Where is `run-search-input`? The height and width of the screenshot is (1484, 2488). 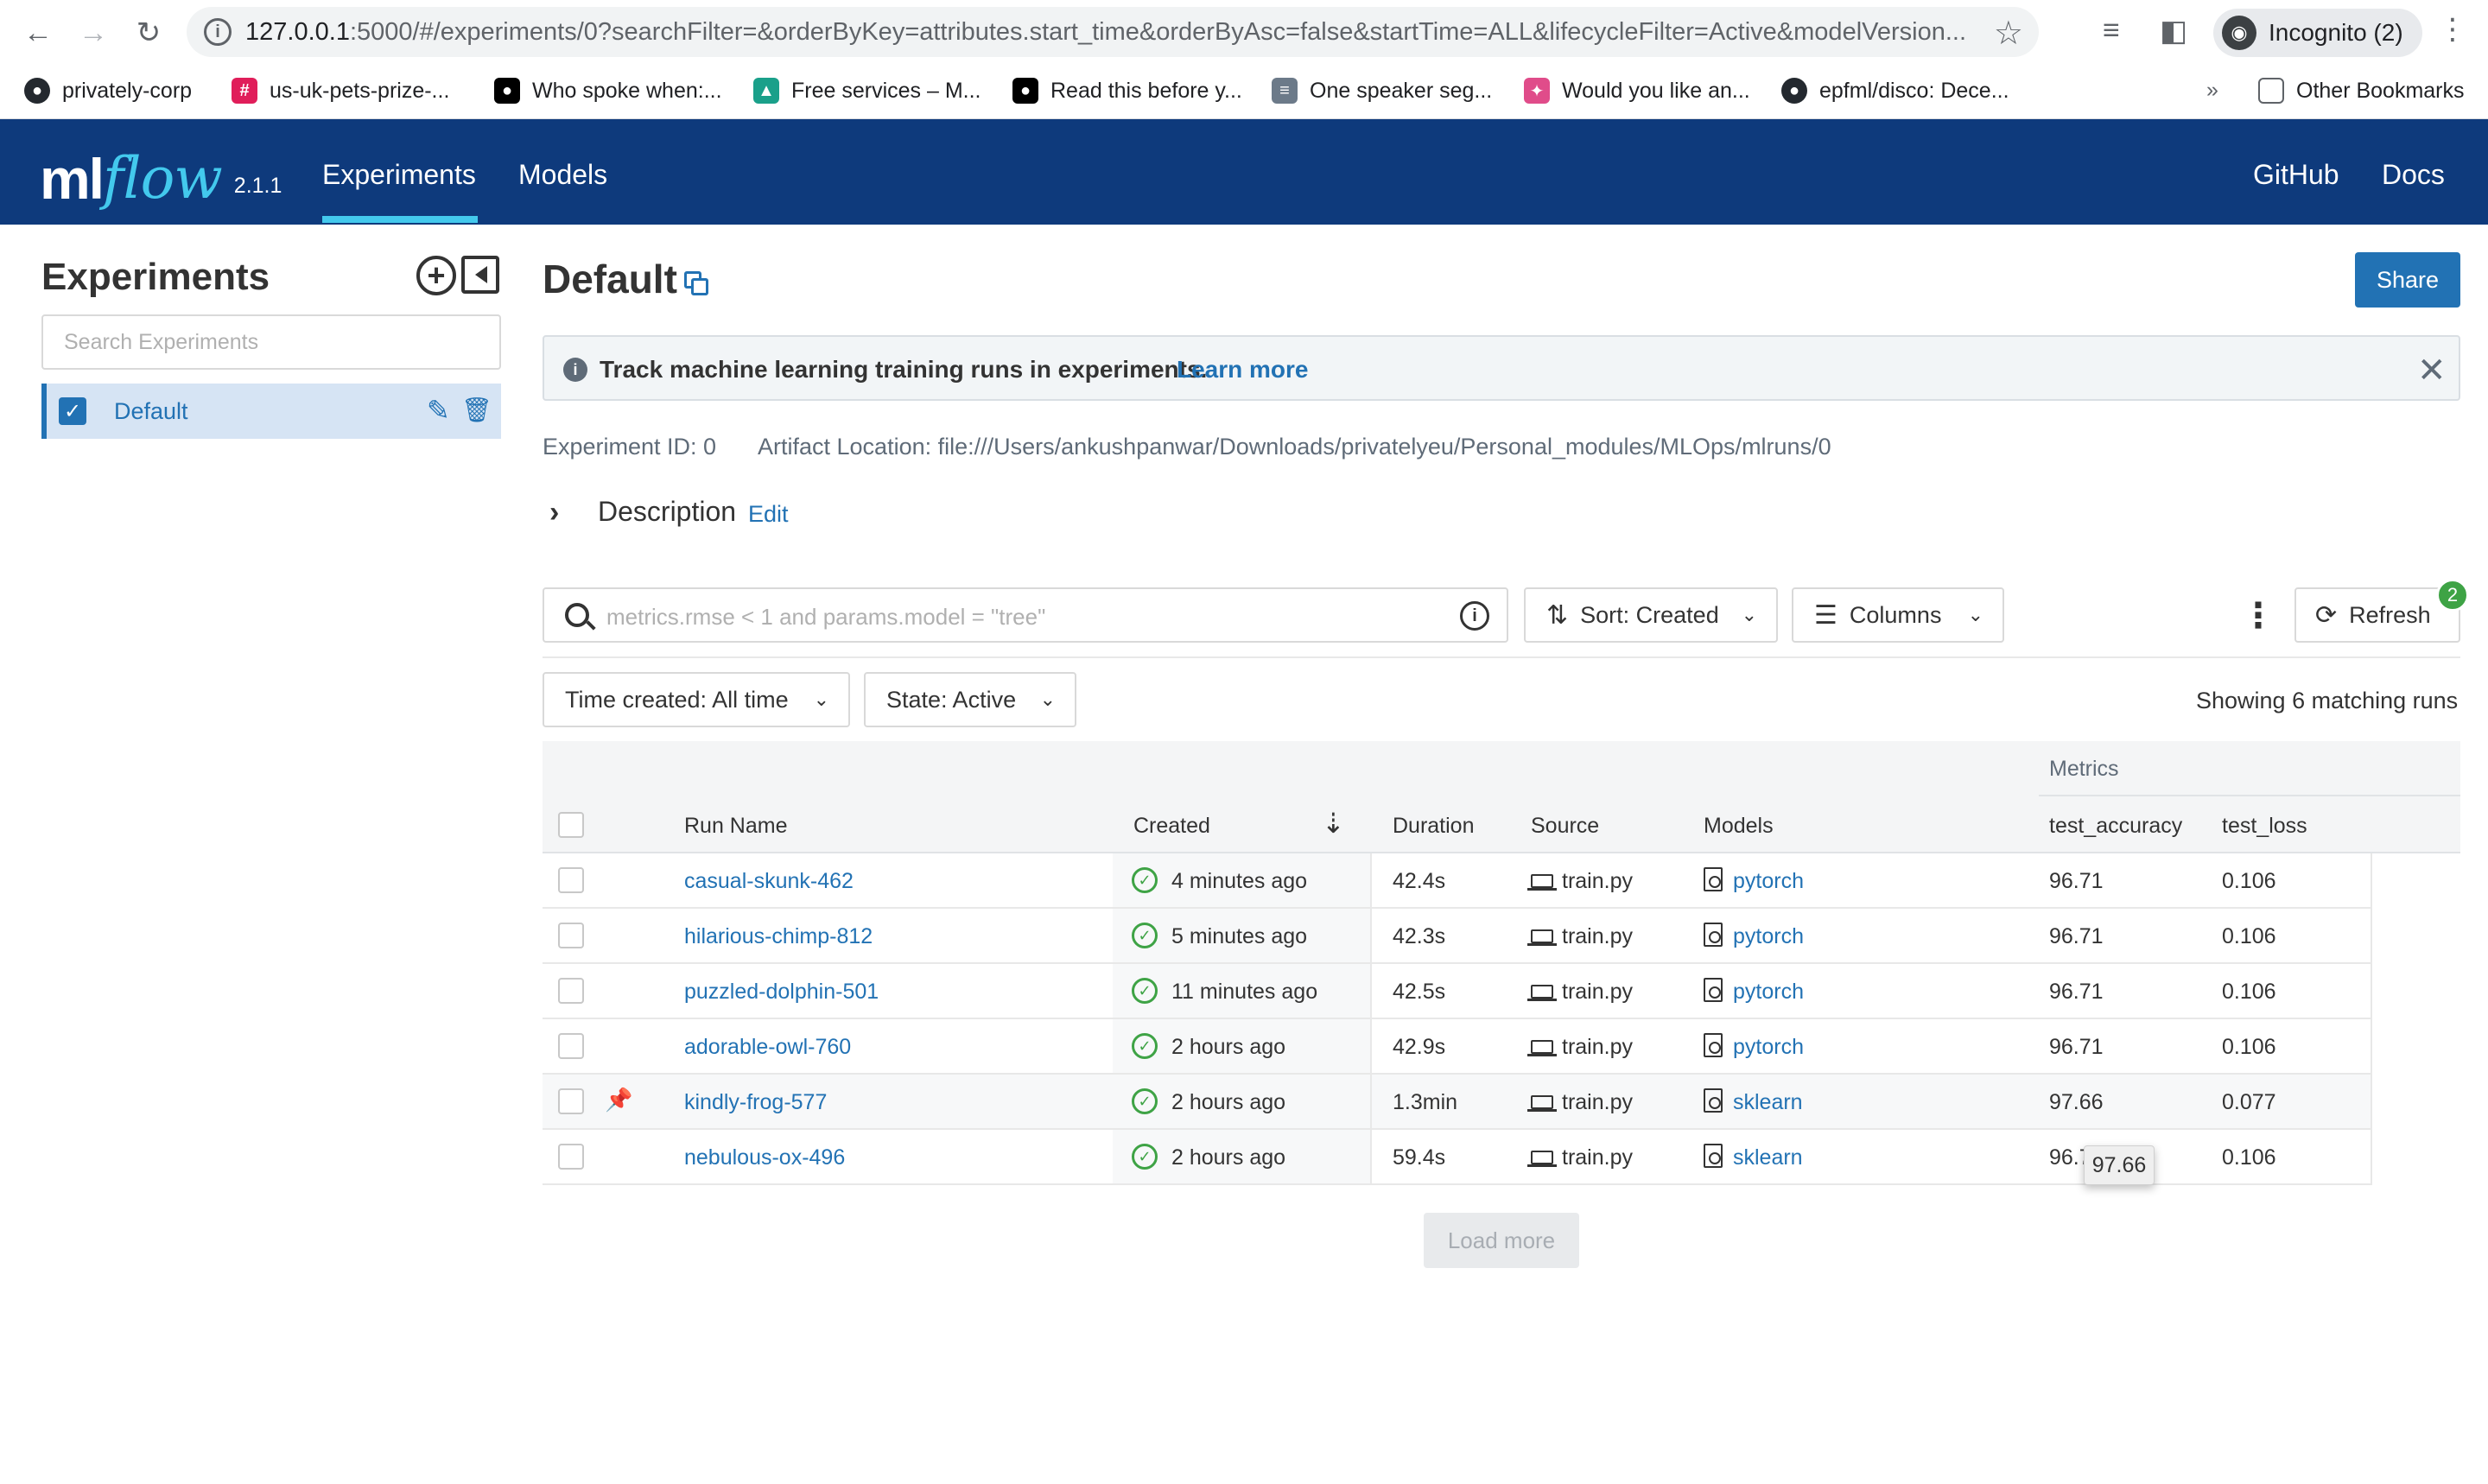
run-search-input is located at coordinates (995, 616).